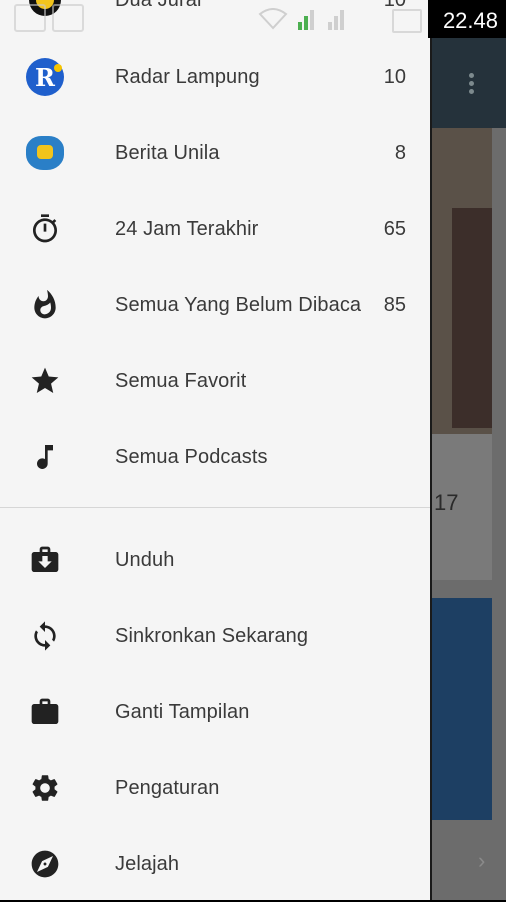 The width and height of the screenshot is (506, 902). Describe the element at coordinates (215, 560) in the screenshot. I see `drawer-item-unduh: Unduh` at that location.